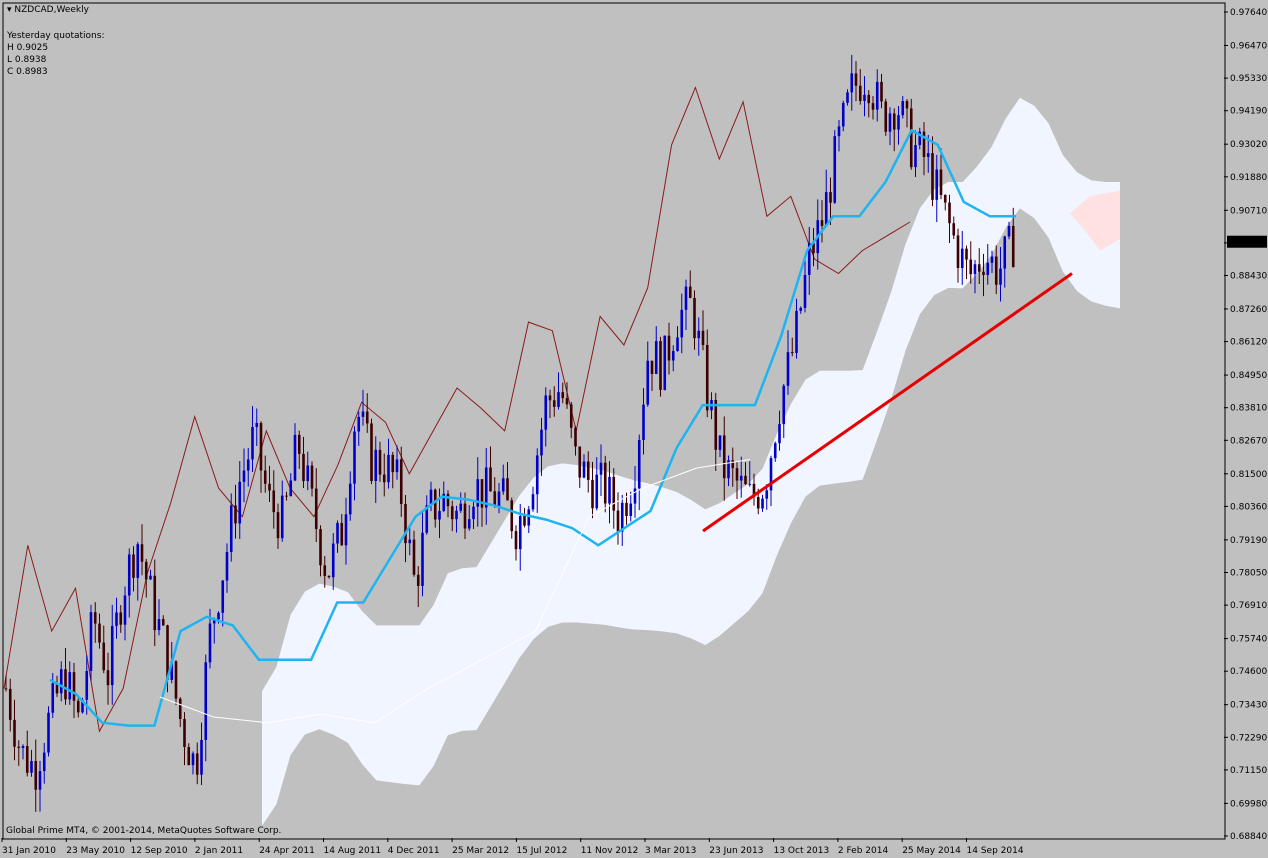 This screenshot has height=858, width=1268. Describe the element at coordinates (1248, 738) in the screenshot. I see `y-tick-label: 0.72290` at that location.